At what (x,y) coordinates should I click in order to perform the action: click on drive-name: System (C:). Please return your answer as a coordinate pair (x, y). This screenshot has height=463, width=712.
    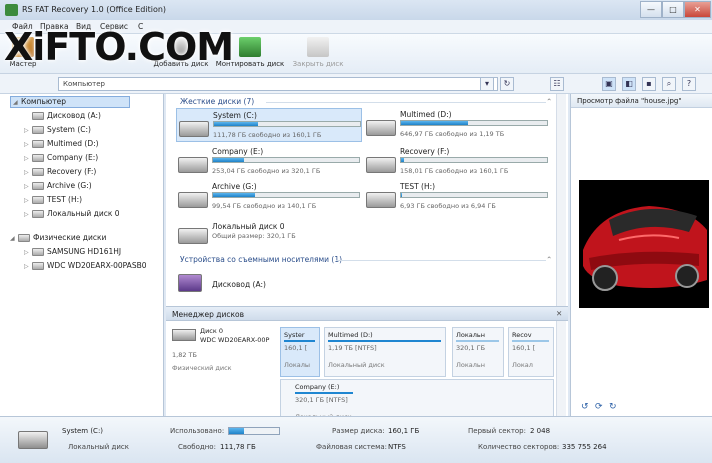
    Looking at the image, I should click on (235, 115).